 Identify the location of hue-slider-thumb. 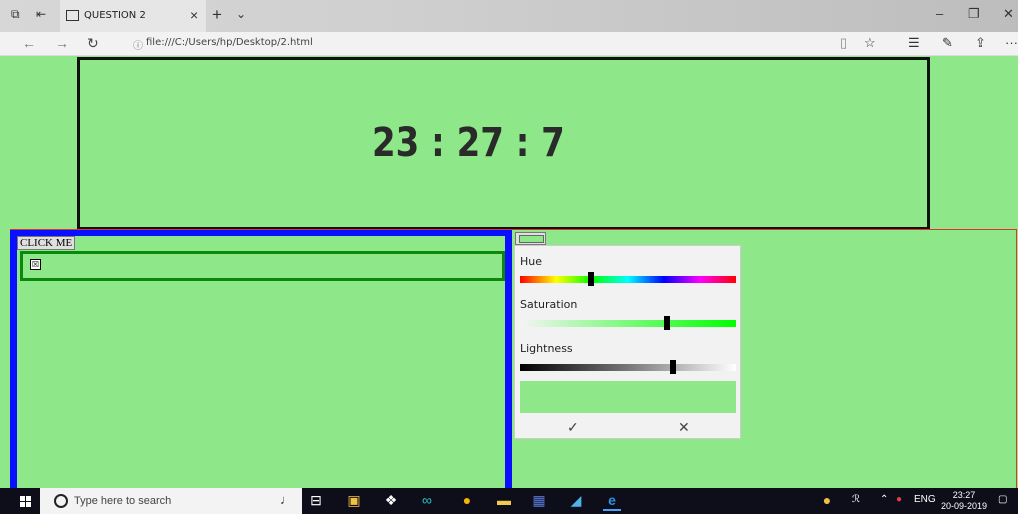
(591, 279).